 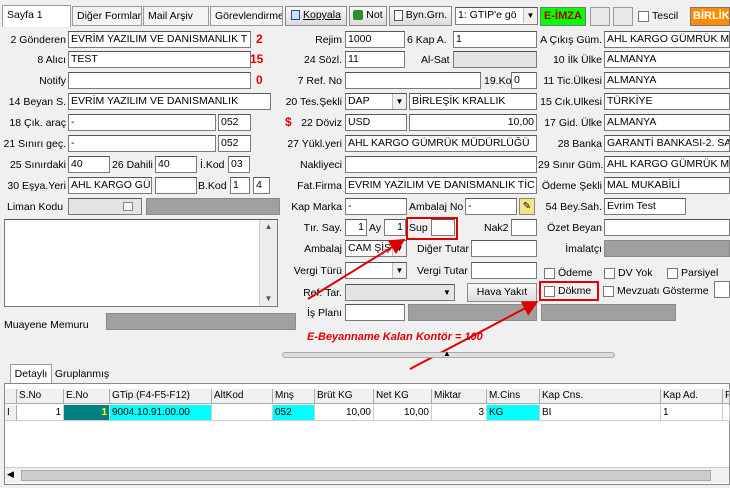 What do you see at coordinates (31, 373) in the screenshot?
I see `tab-detayli: Detaylı` at bounding box center [31, 373].